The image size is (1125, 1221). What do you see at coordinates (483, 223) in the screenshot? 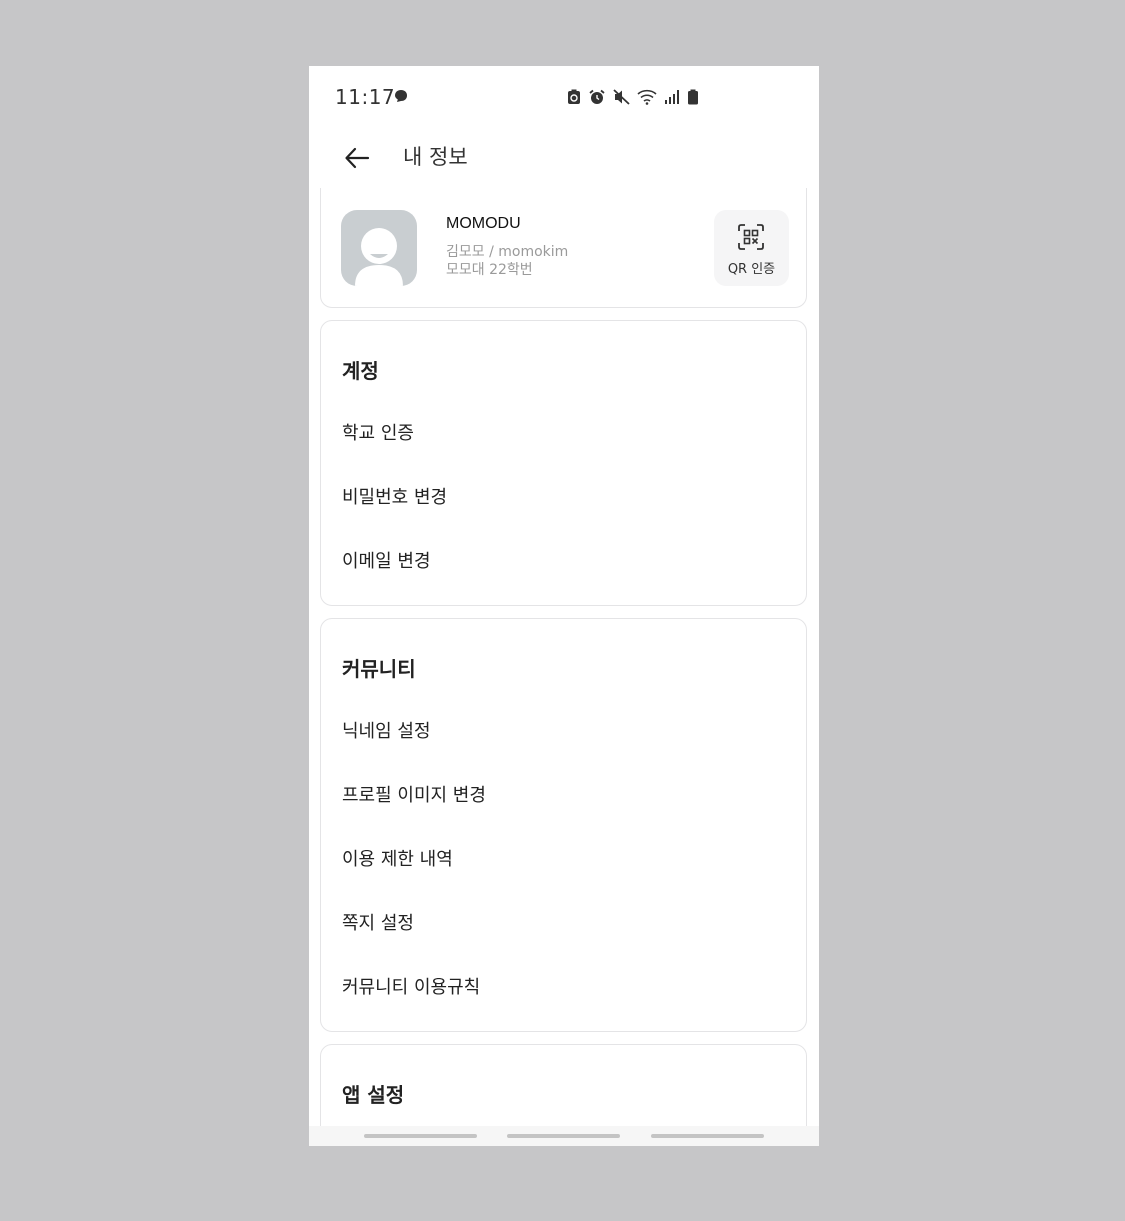
I see `profile-nickname: MOMODU` at bounding box center [483, 223].